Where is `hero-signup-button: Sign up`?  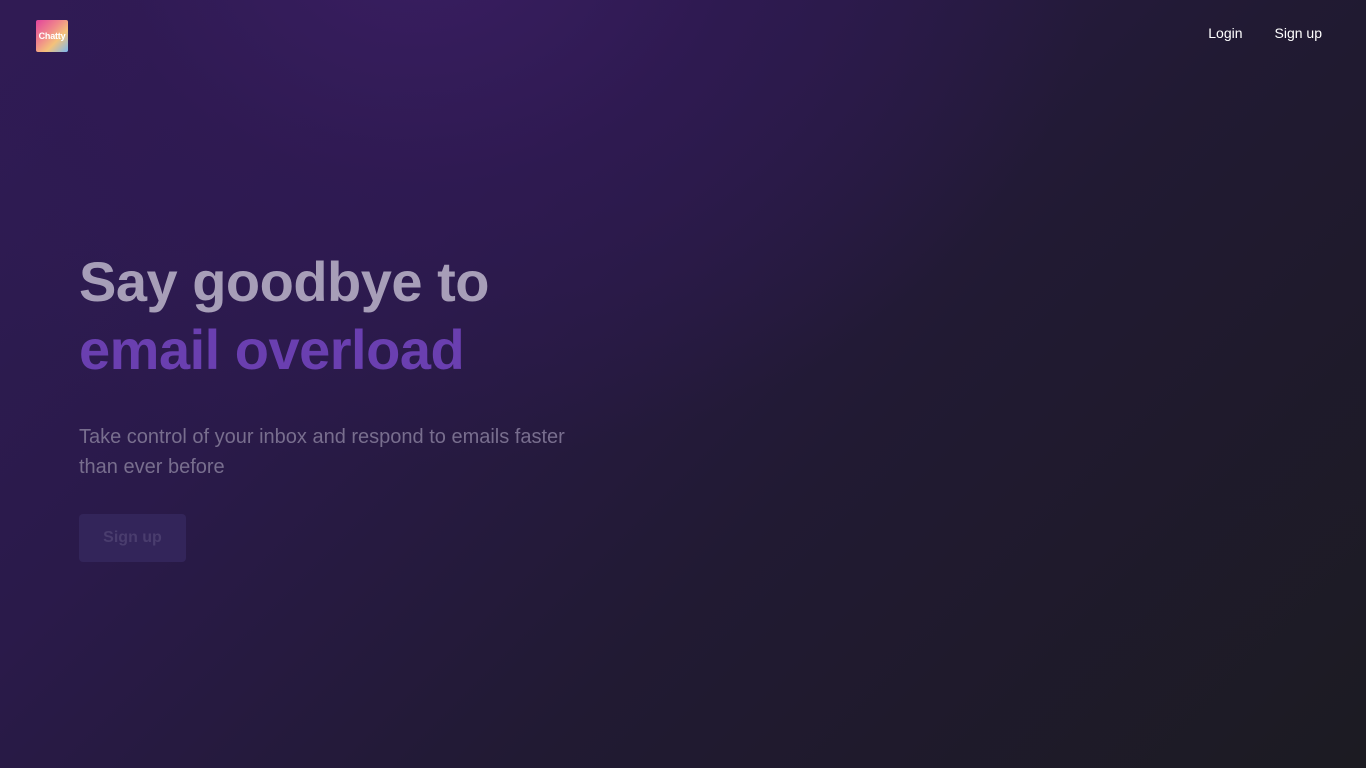 hero-signup-button: Sign up is located at coordinates (132, 538).